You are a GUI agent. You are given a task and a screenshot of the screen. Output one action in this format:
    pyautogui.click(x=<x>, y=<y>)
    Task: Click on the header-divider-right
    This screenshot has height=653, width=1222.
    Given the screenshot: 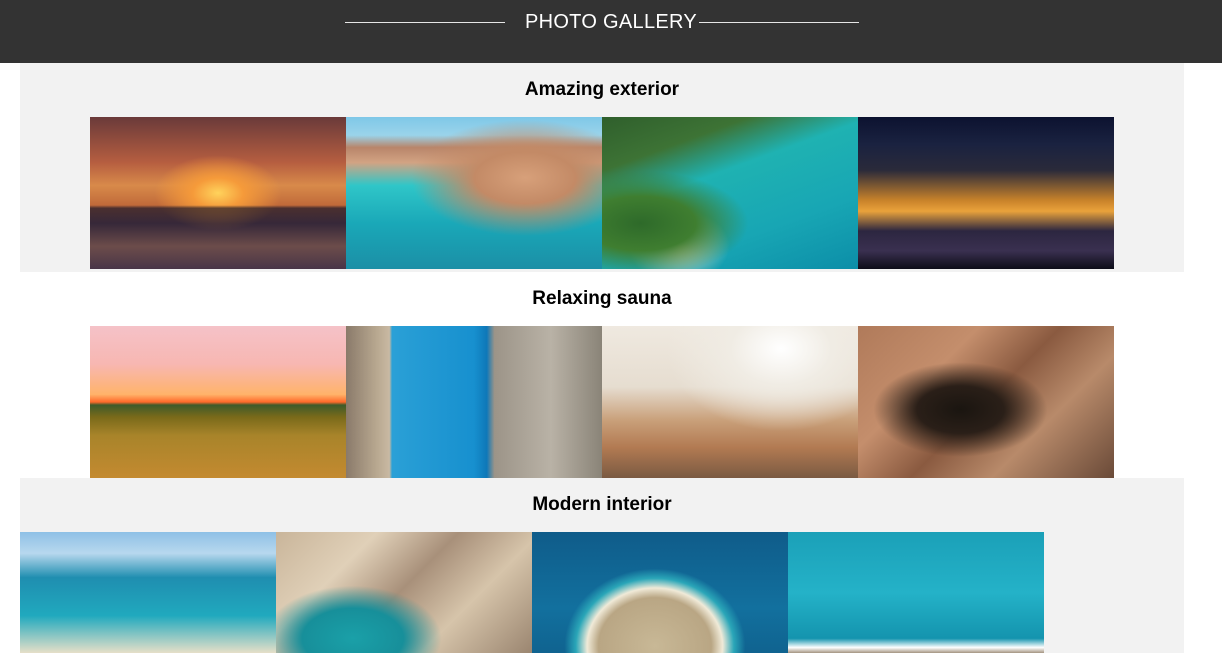 What is the action you would take?
    pyautogui.click(x=779, y=22)
    